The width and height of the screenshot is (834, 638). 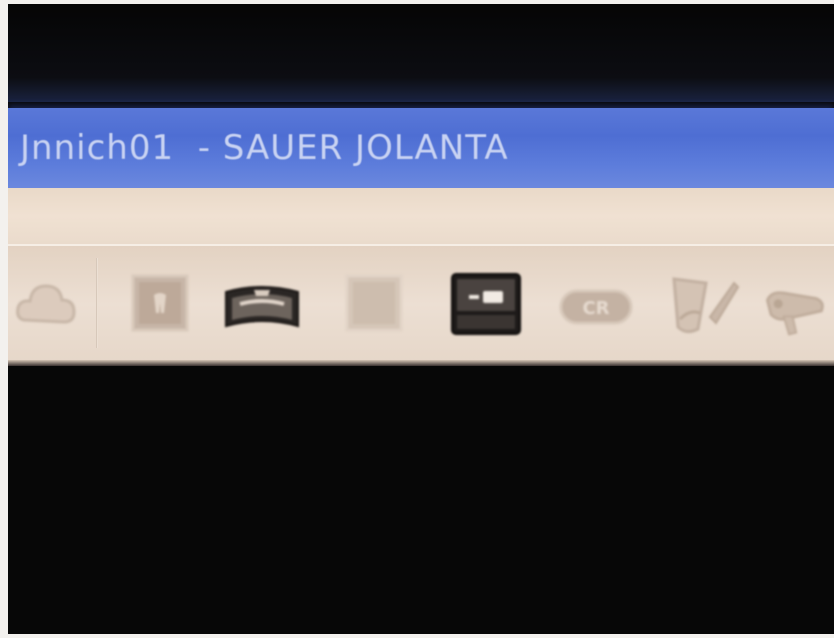 I want to click on sensor-icon, so click(x=486, y=304).